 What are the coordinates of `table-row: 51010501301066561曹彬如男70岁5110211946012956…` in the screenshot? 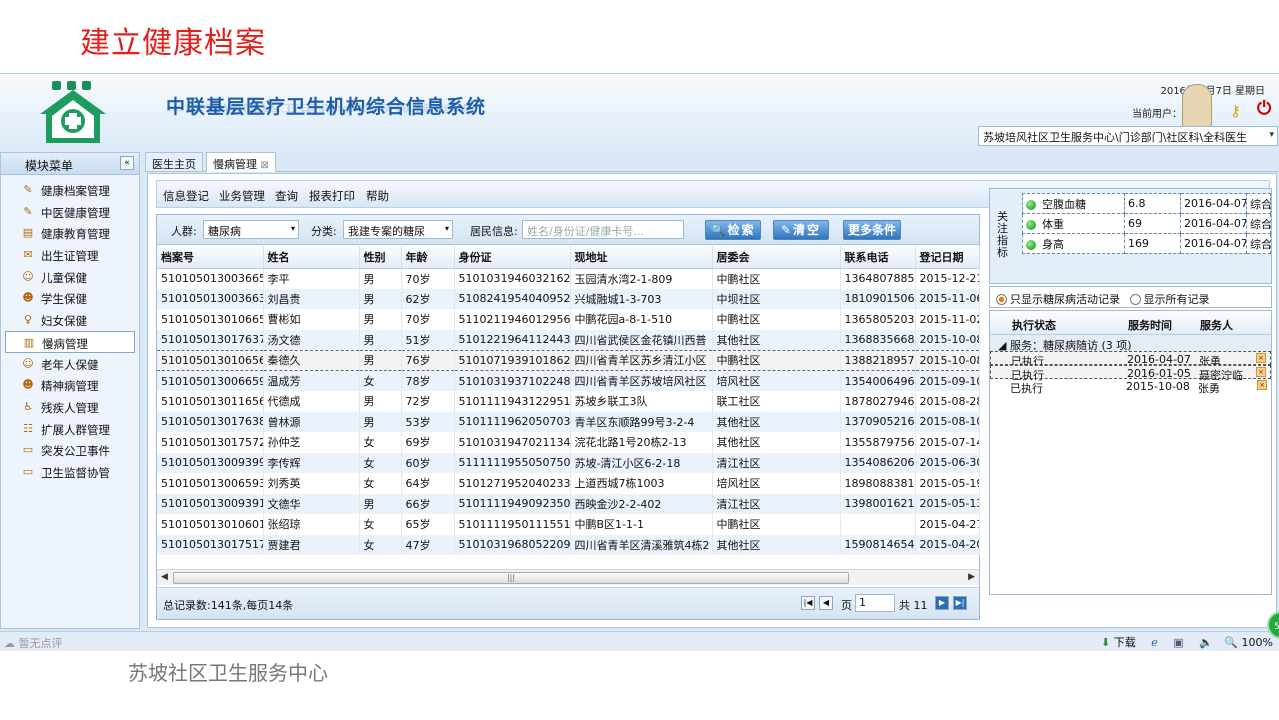 It's located at (568, 319).